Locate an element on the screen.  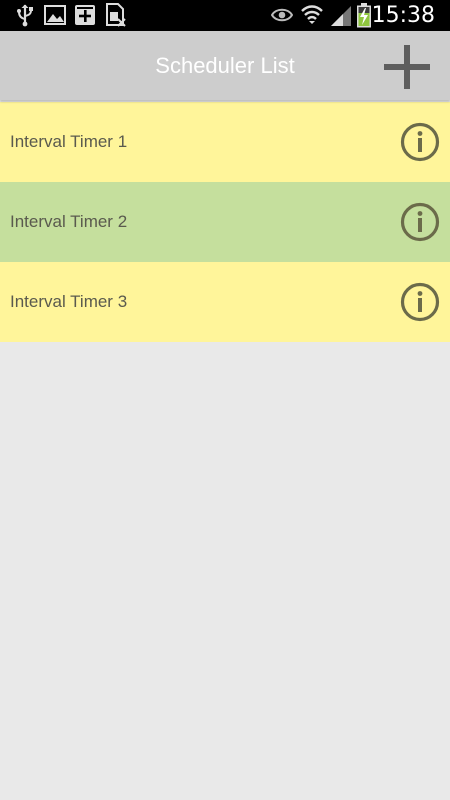
action-bar: Scheduler List is located at coordinates (225, 65).